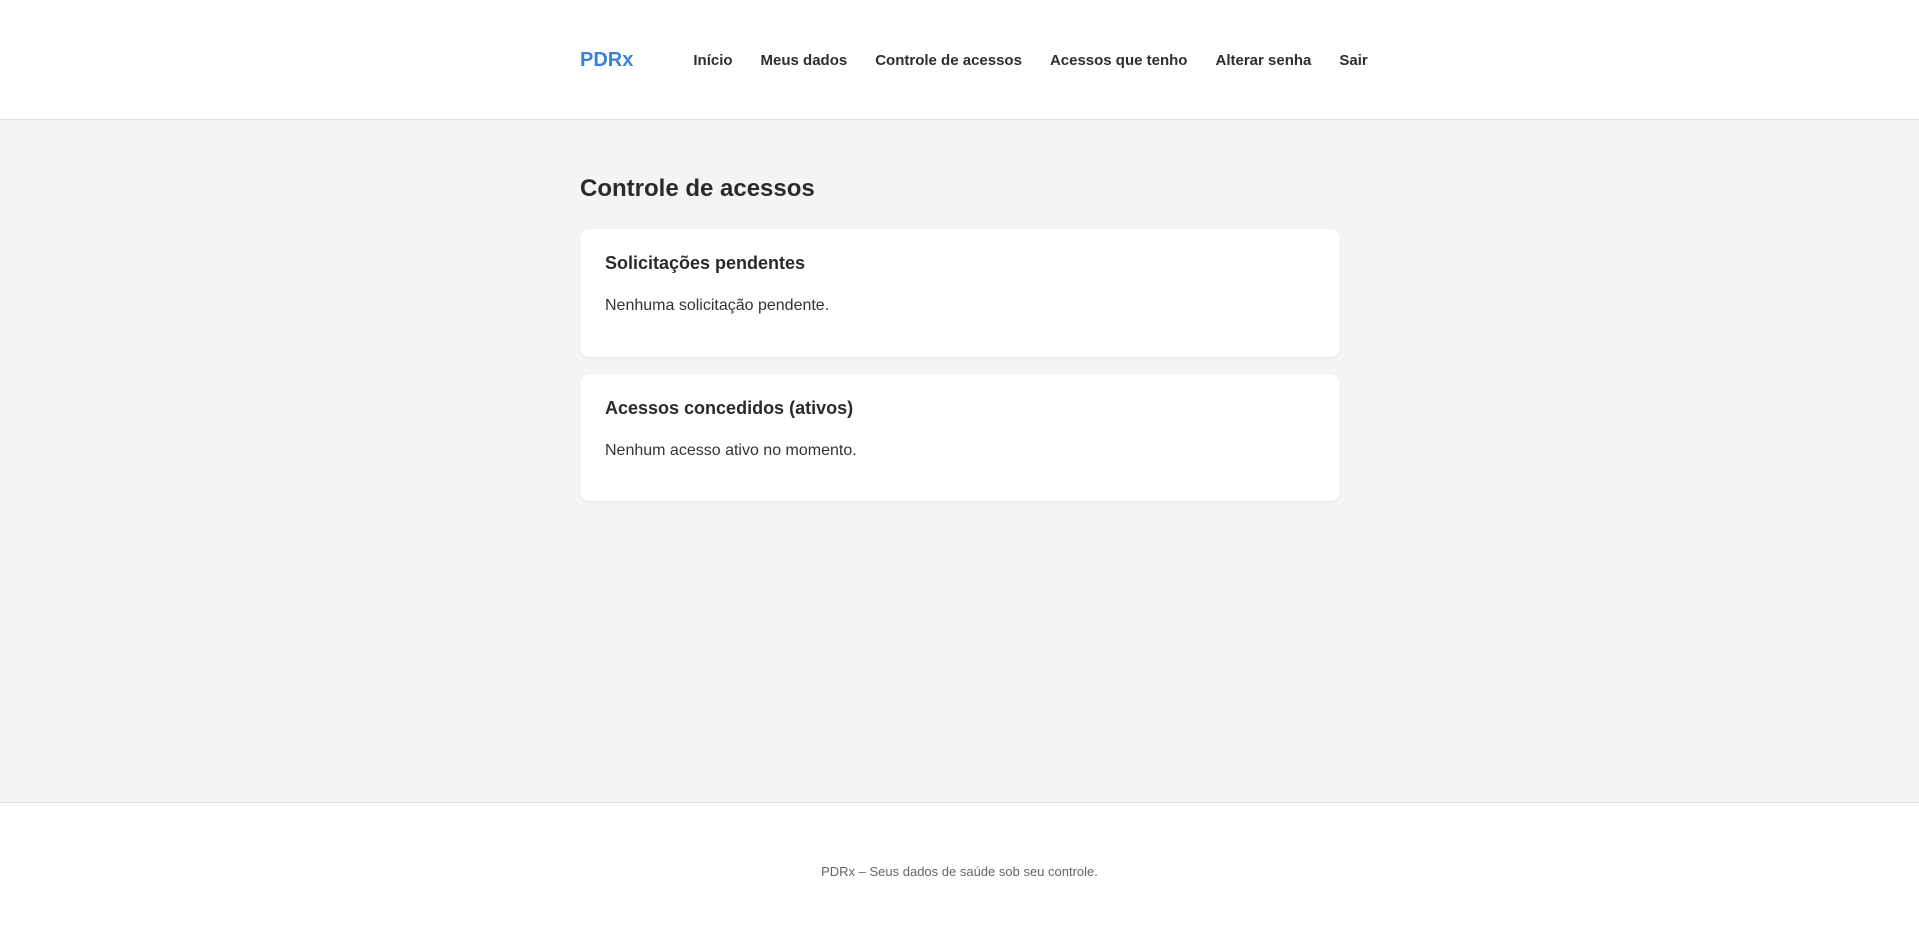 Image resolution: width=1919 pixels, height=931 pixels. I want to click on page-title: Controle de acessos, so click(697, 188).